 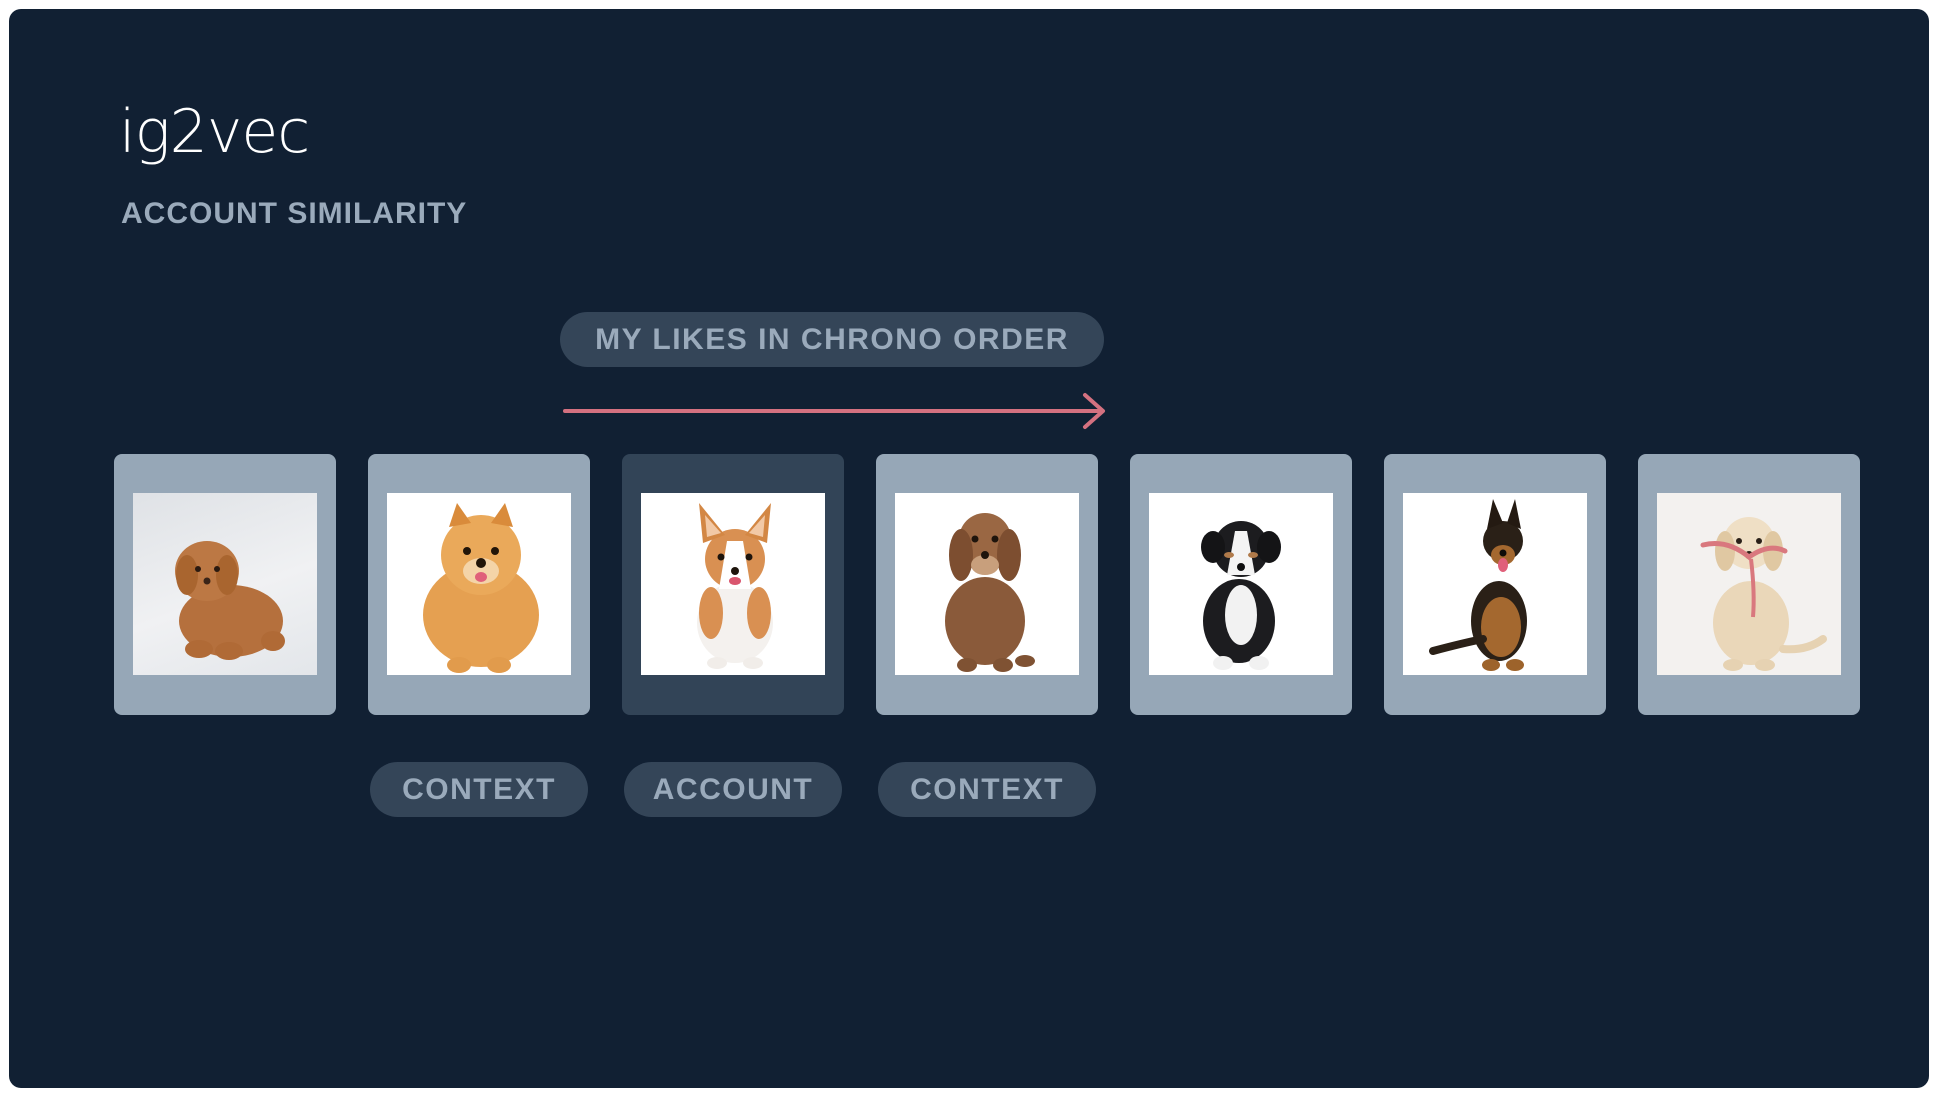 I want to click on australian-shepherd-puppy-photo, so click(x=1241, y=584).